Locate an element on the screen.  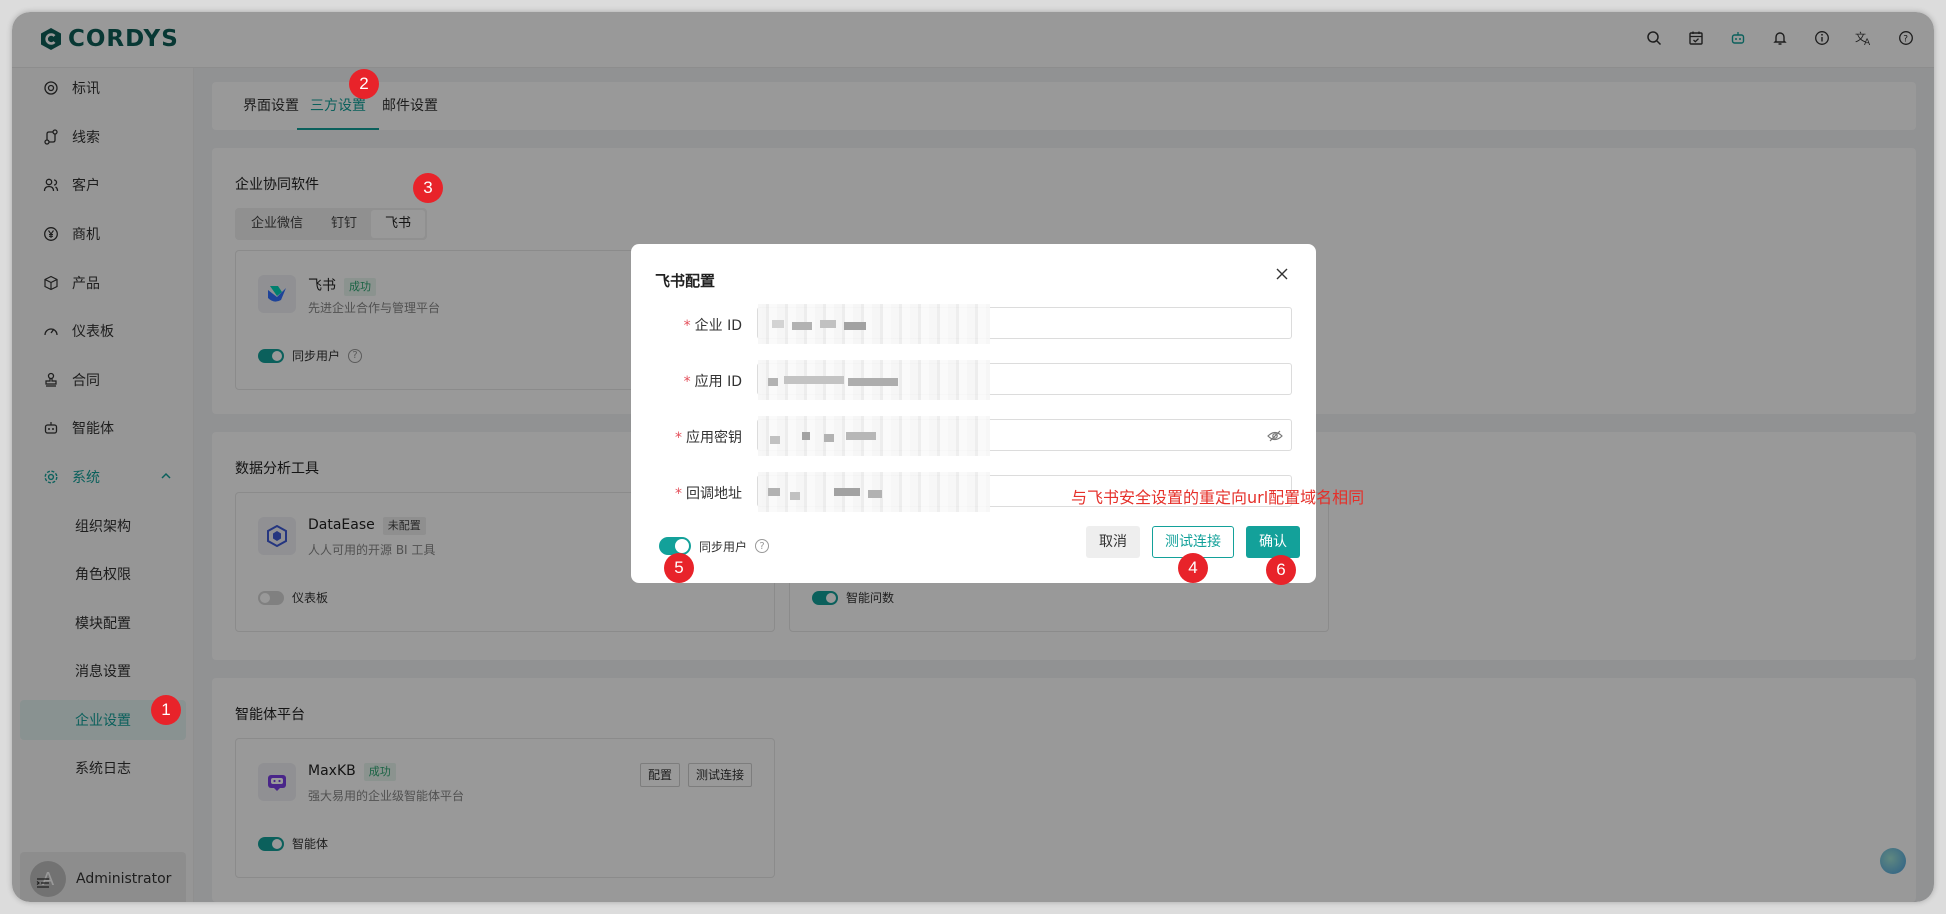
step-marker: 5 is located at coordinates (679, 568).